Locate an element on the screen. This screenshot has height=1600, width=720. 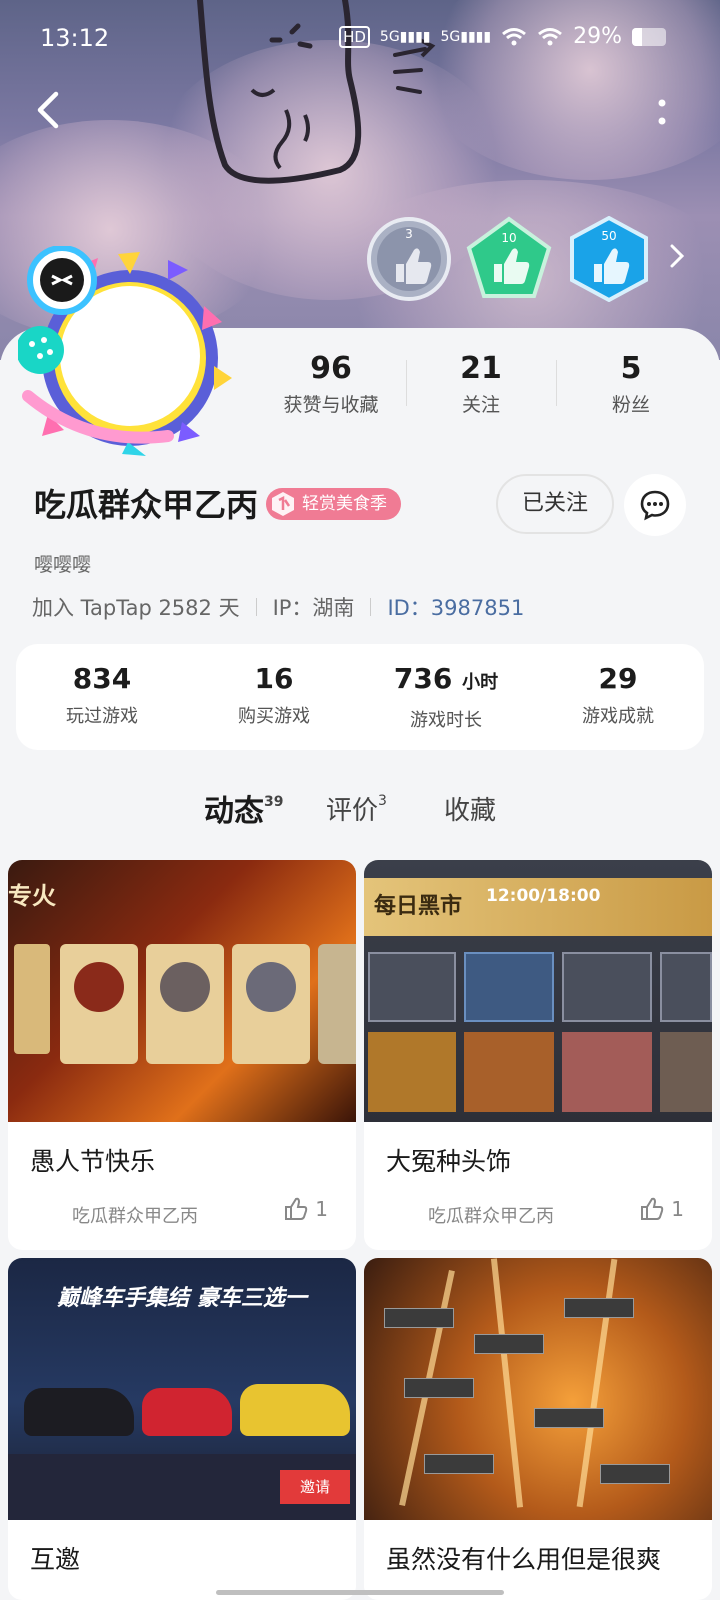
green-thumb-badge-icon: 10 is located at coordinates (509, 259).